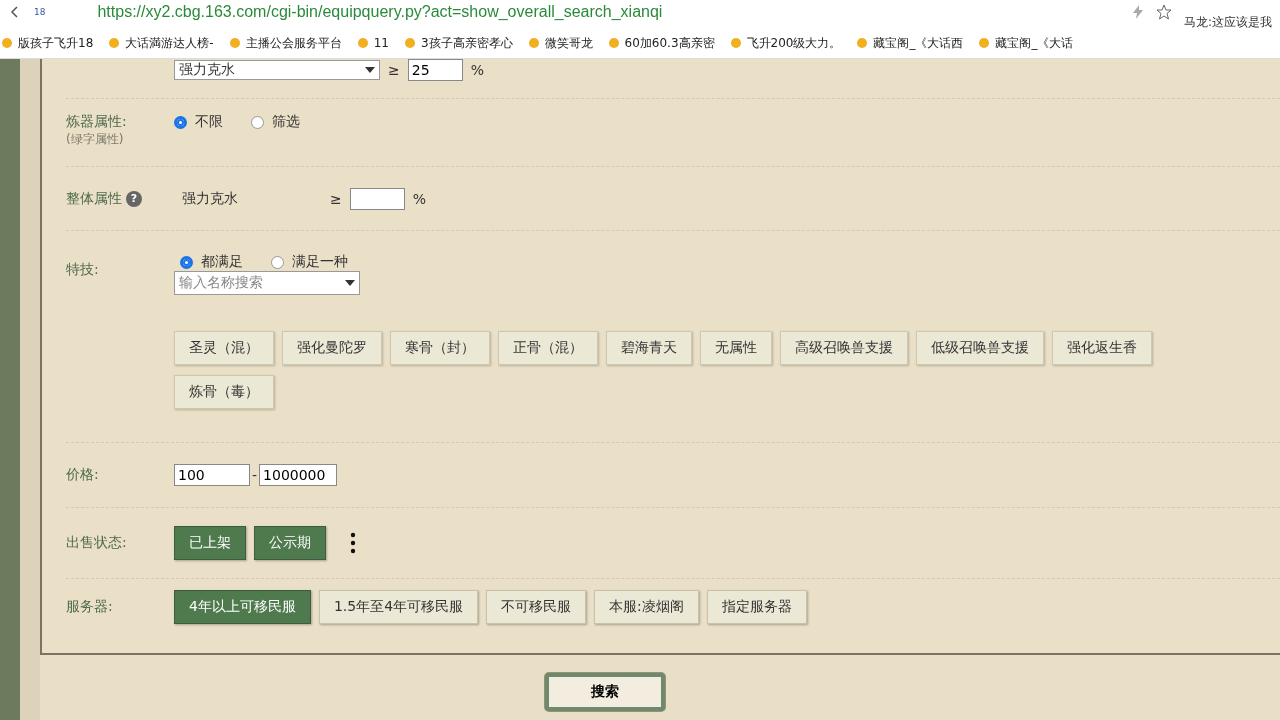 This screenshot has height=720, width=1280. Describe the element at coordinates (844, 348) in the screenshot. I see `skill-tag: 高级召唤兽支援` at that location.